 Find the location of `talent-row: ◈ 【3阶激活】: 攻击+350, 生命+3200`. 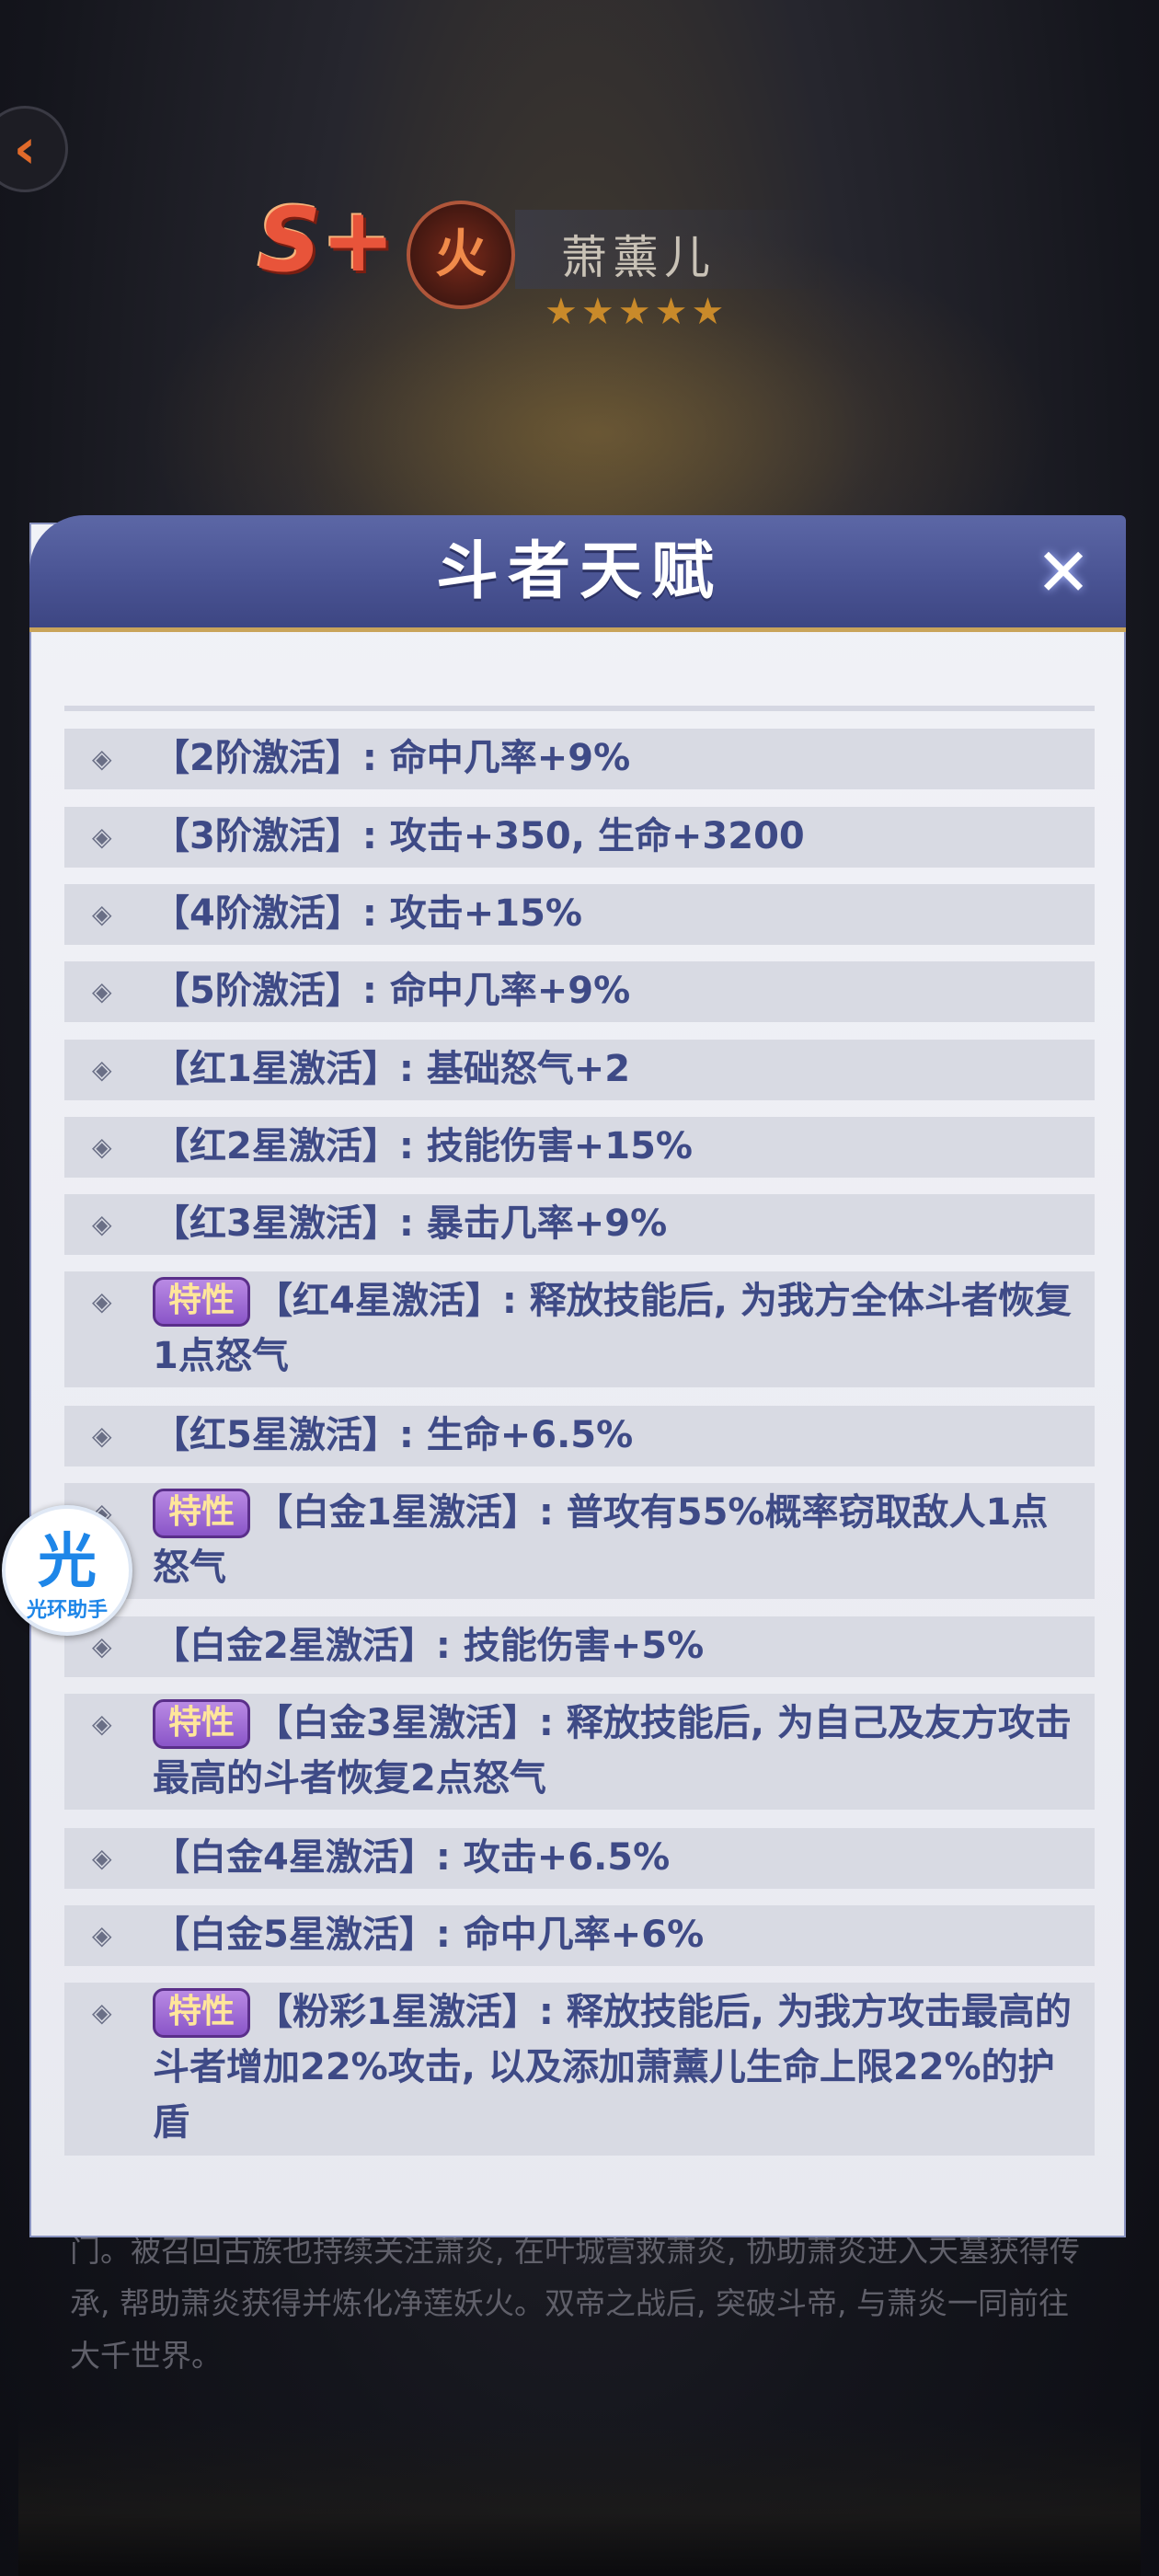

talent-row: ◈ 【3阶激活】: 攻击+350, 生命+3200 is located at coordinates (579, 837).